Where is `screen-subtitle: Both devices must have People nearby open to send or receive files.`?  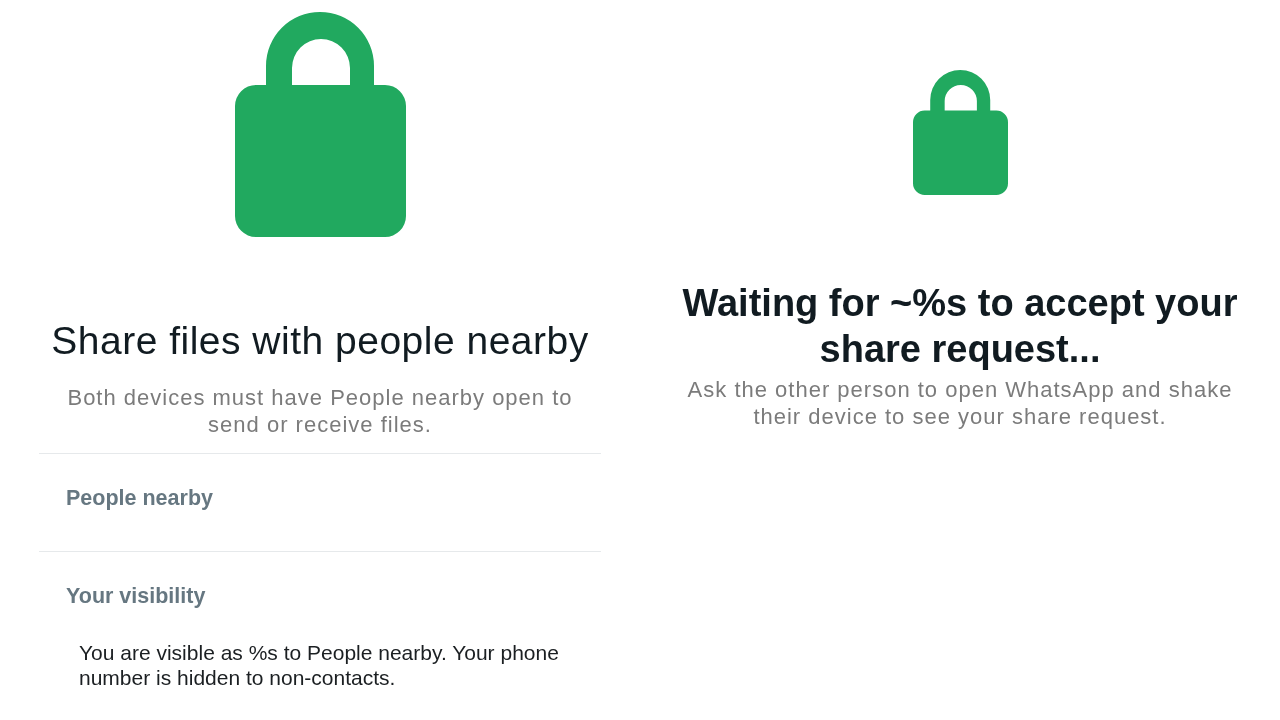
screen-subtitle: Both devices must have People nearby open to send or receive files. is located at coordinates (320, 411).